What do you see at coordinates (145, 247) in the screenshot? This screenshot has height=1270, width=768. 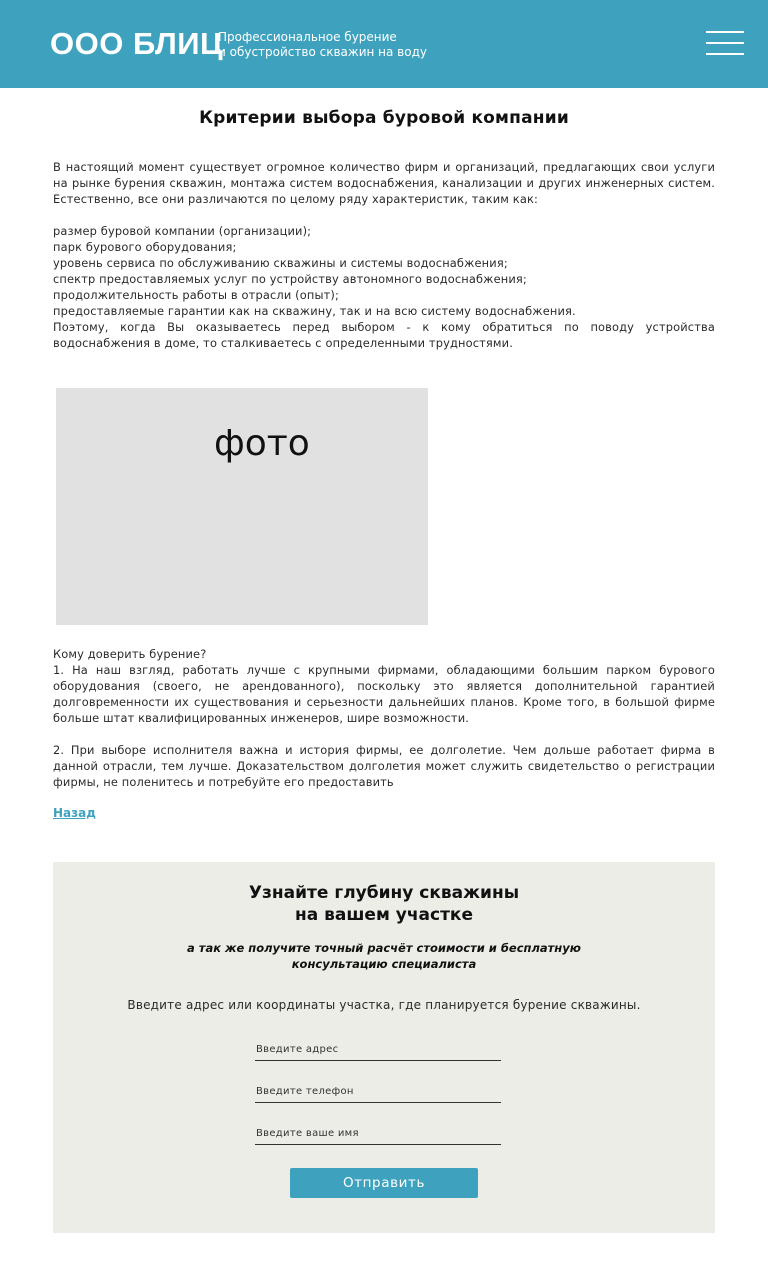 I see `criteria-item: парк бурового оборудования;` at bounding box center [145, 247].